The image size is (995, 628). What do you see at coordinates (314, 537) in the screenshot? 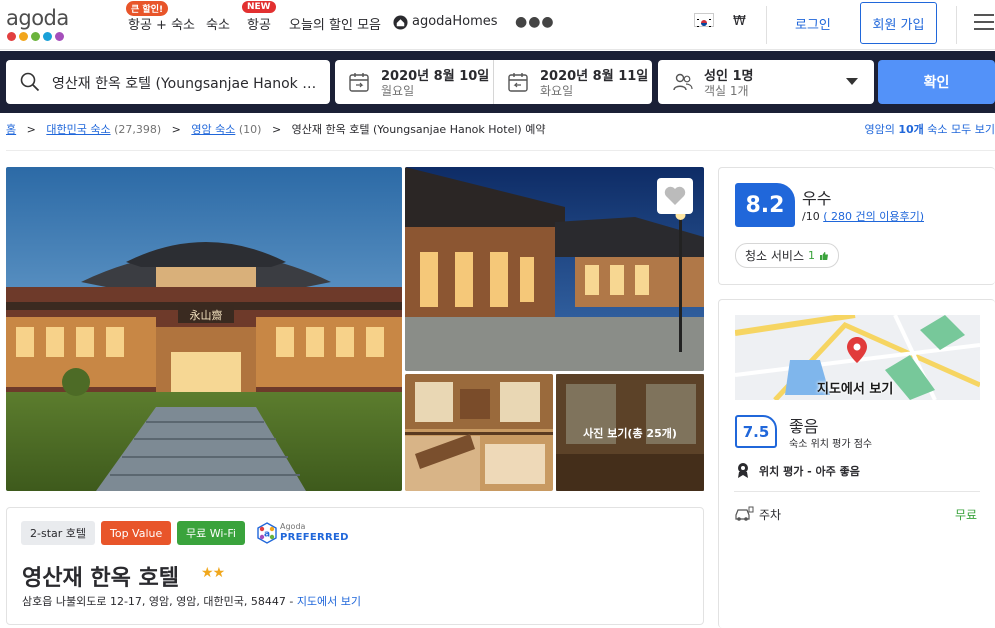
I see `preferred-label: PREFERRED` at bounding box center [314, 537].